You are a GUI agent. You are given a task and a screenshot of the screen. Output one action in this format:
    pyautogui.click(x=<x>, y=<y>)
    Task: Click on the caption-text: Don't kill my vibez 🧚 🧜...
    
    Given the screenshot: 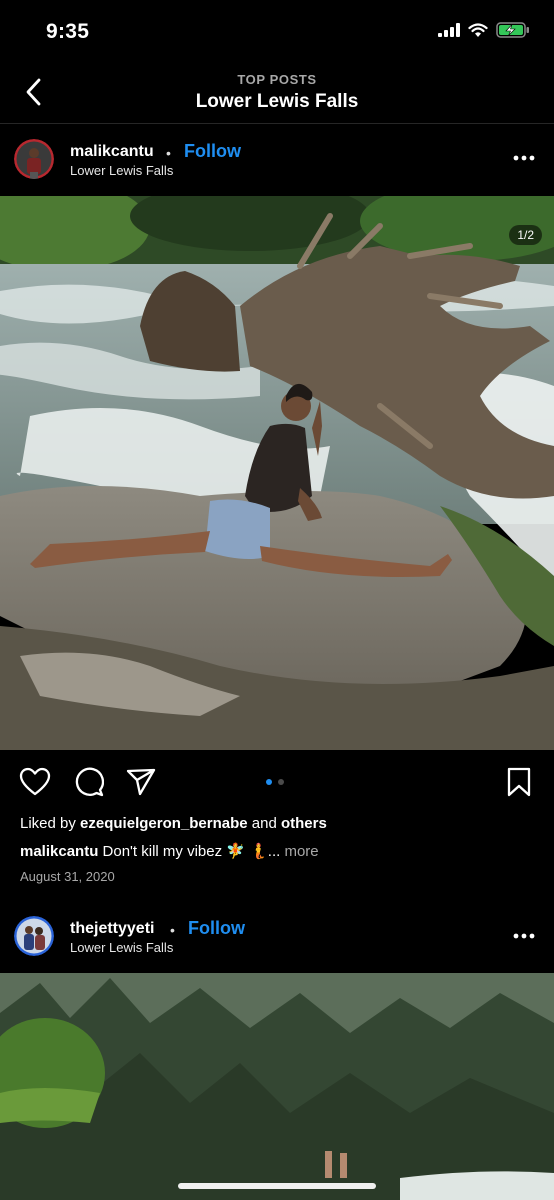 What is the action you would take?
    pyautogui.click(x=191, y=851)
    